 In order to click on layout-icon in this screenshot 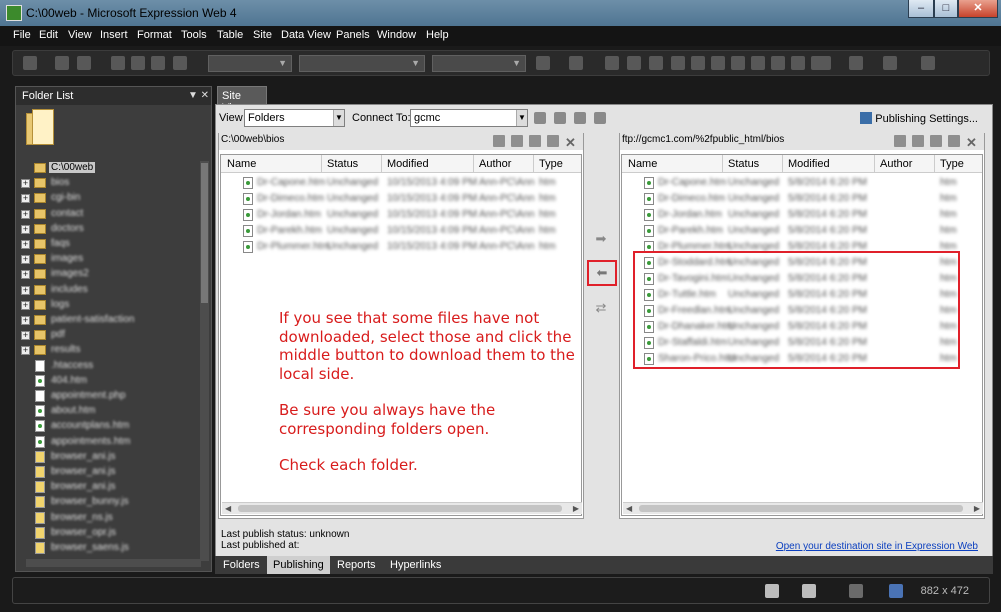, I will do `click(928, 63)`.